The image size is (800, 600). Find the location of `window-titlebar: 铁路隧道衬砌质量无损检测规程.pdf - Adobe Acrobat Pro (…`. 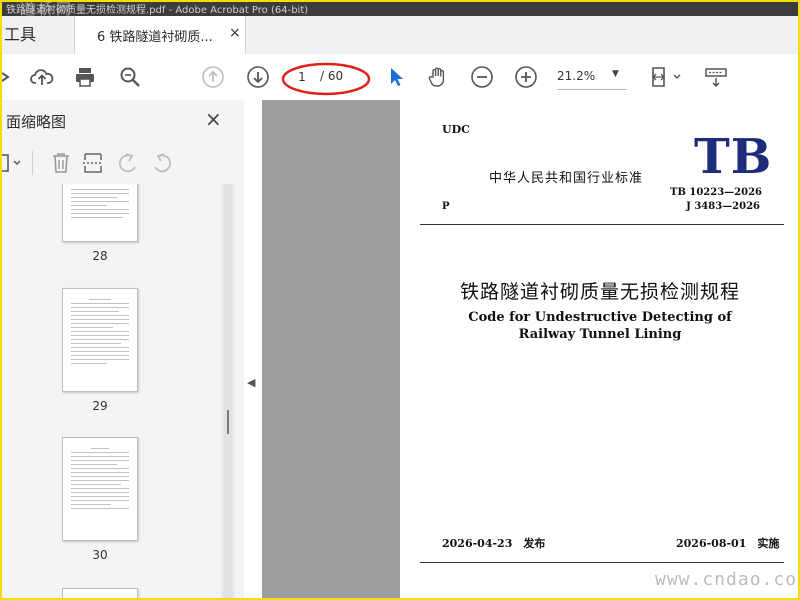

window-titlebar: 铁路隧道衬砌质量无损检测规程.pdf - Adobe Acrobat Pro (… is located at coordinates (400, 8).